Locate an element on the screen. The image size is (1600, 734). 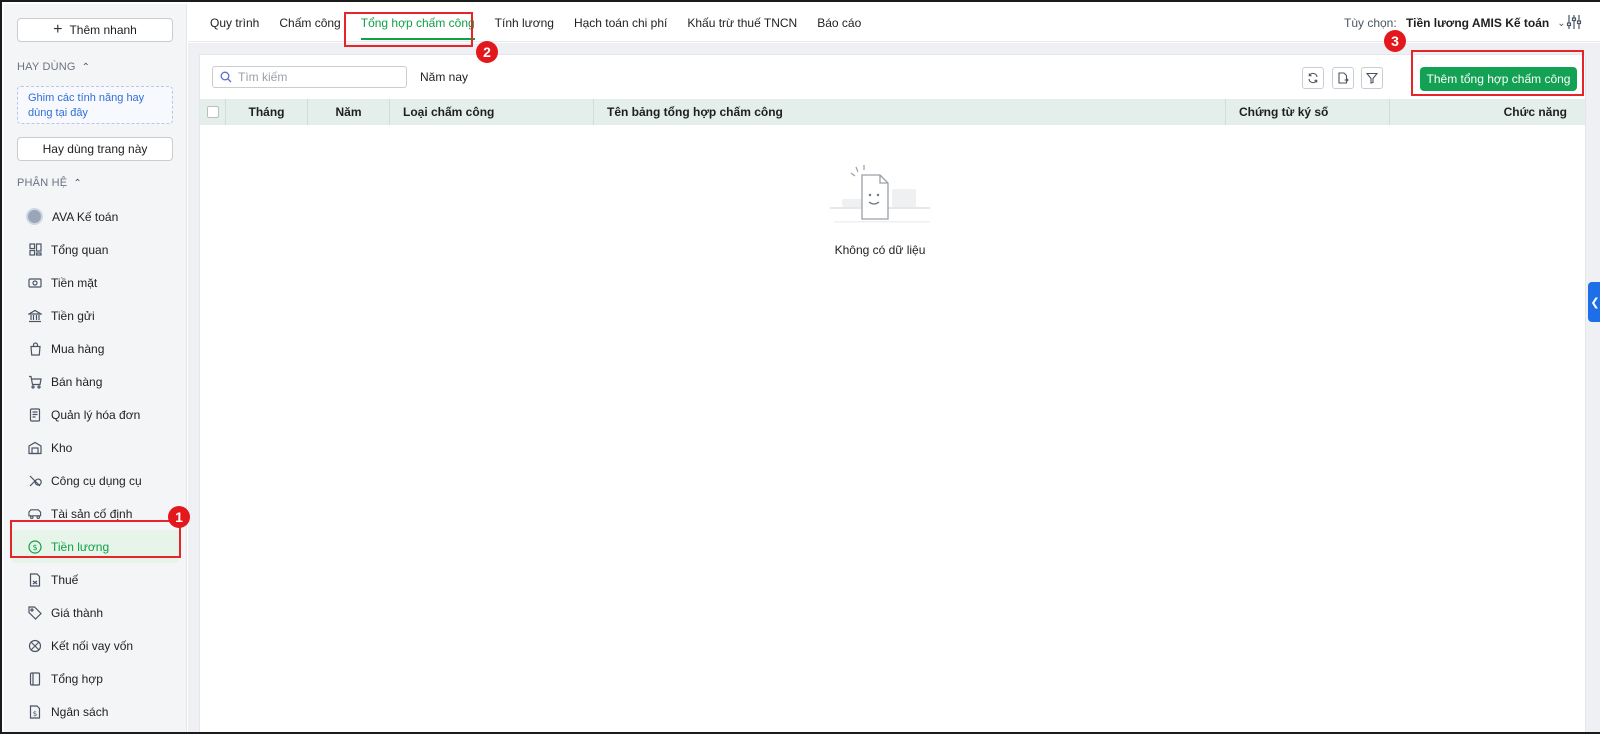
sidebar-item-tien-gui: Tiền gửi is located at coordinates (95, 315).